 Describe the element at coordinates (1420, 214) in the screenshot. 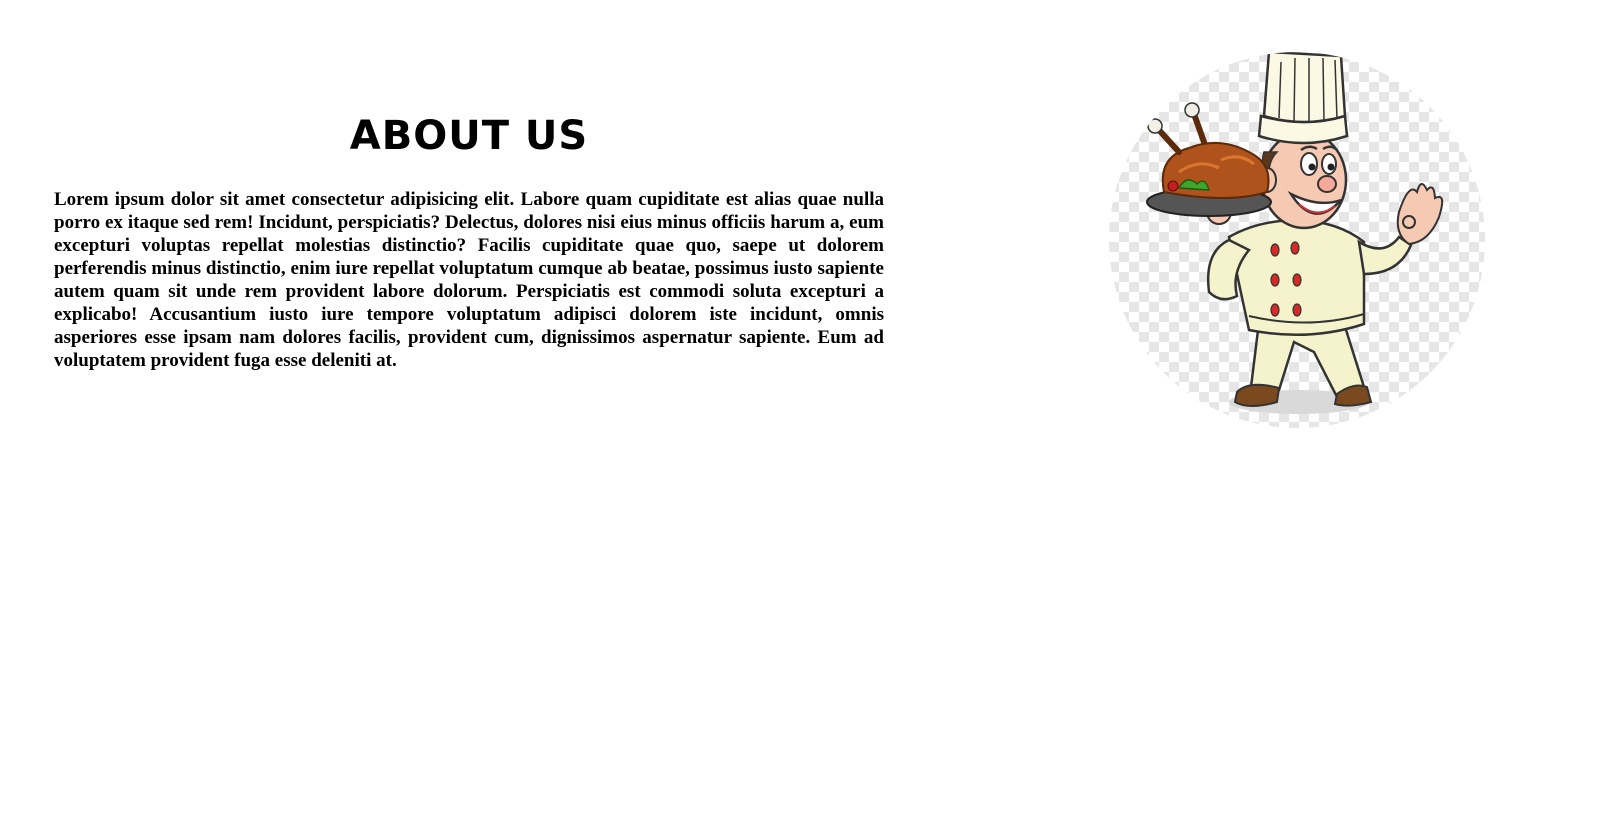

I see `chef-ok-hand` at that location.